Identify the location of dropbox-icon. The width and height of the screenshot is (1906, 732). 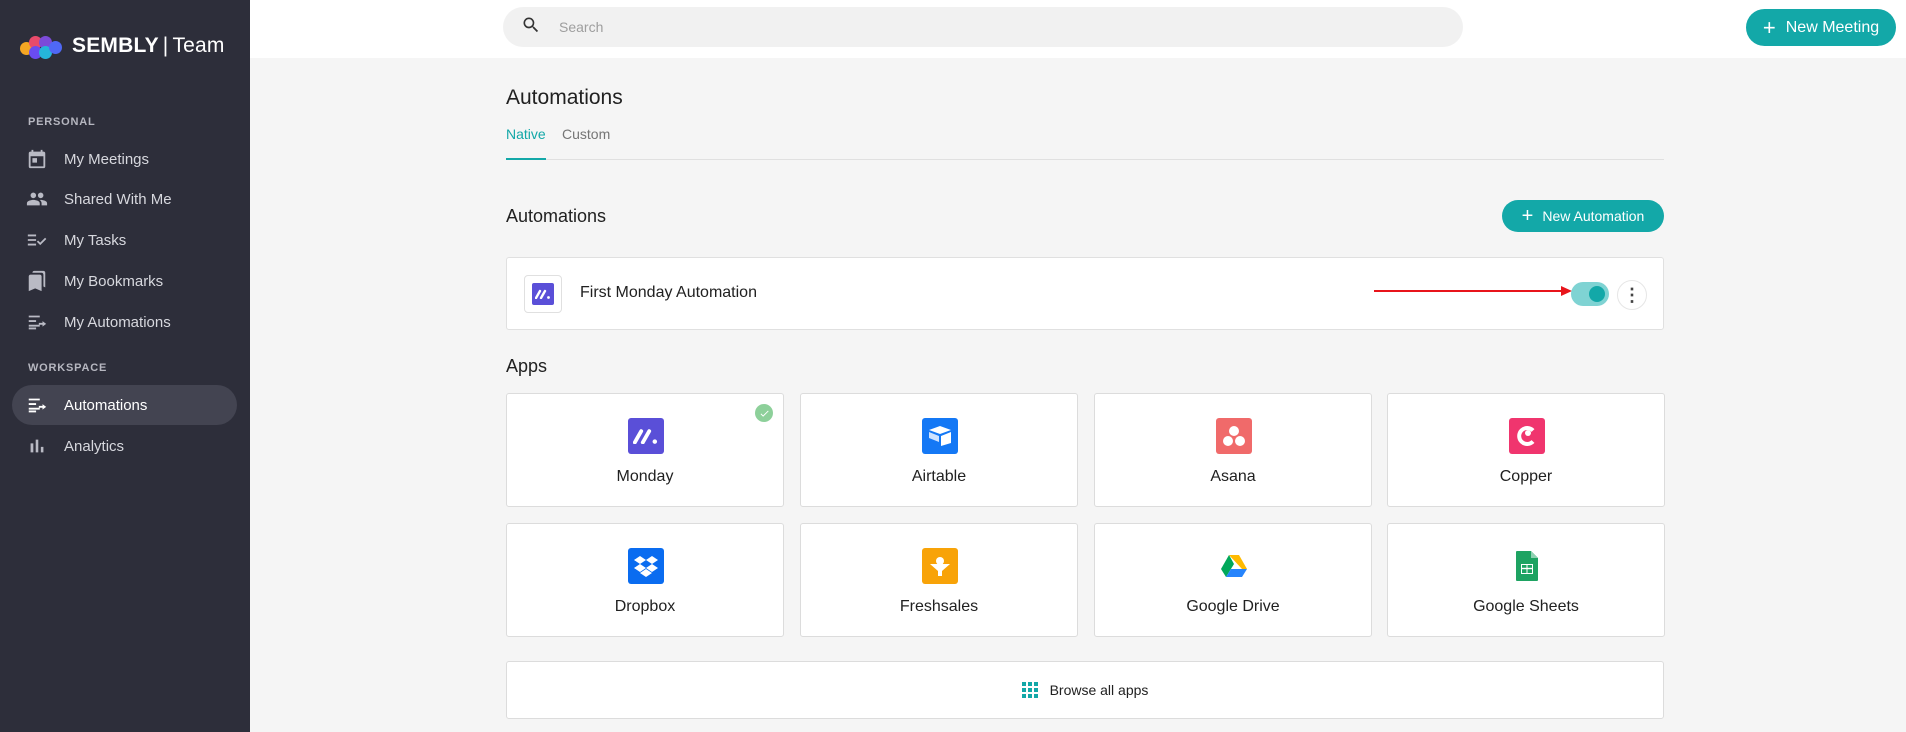
(646, 566).